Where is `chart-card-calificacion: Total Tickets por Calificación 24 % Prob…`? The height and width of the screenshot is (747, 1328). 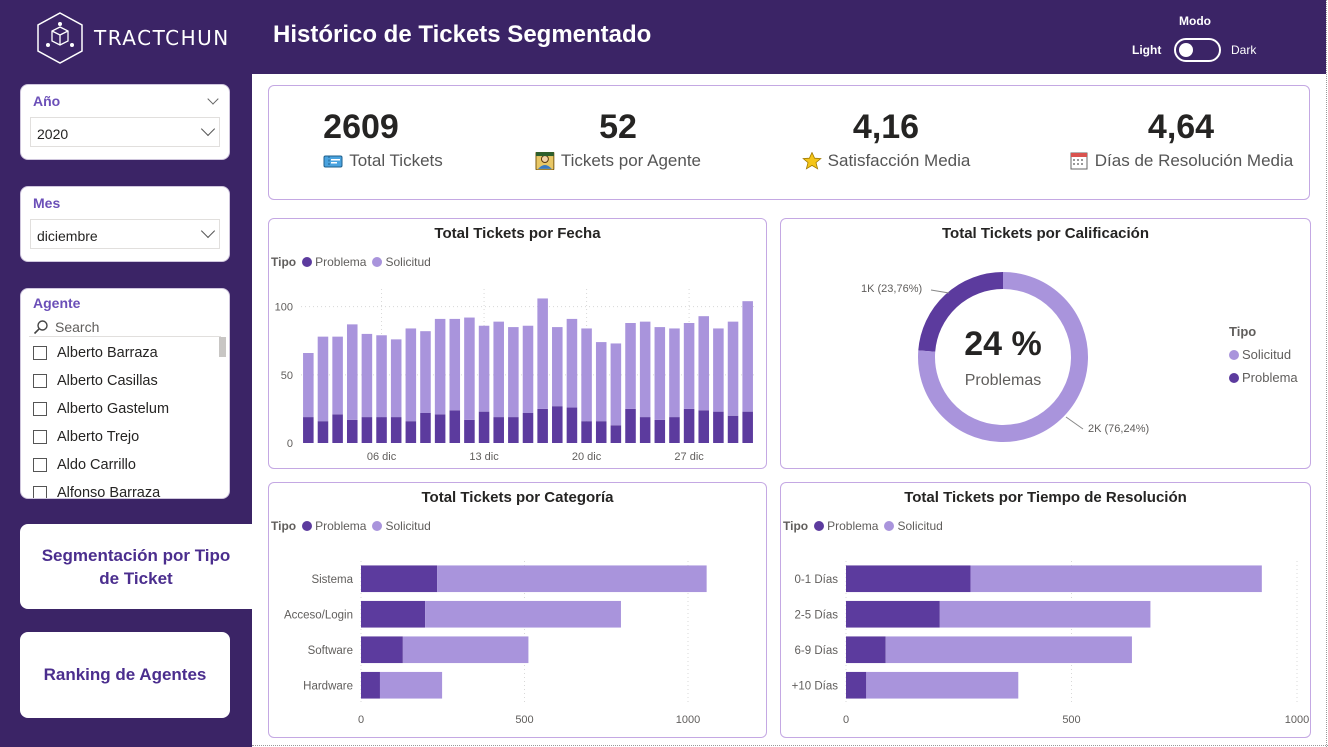
chart-card-calificacion: Total Tickets por Calificación 24 % Prob… is located at coordinates (1045, 343).